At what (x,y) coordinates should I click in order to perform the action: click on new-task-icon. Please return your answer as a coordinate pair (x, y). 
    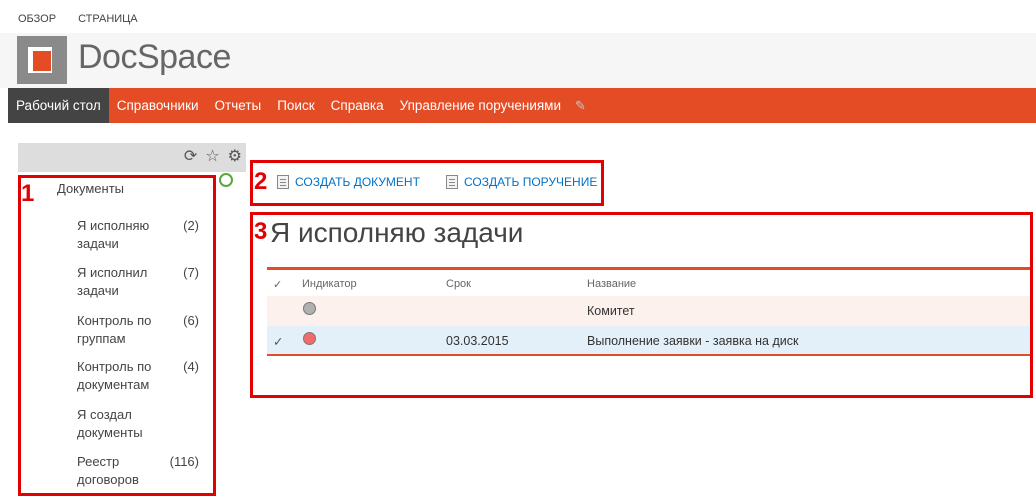
    Looking at the image, I should click on (452, 182).